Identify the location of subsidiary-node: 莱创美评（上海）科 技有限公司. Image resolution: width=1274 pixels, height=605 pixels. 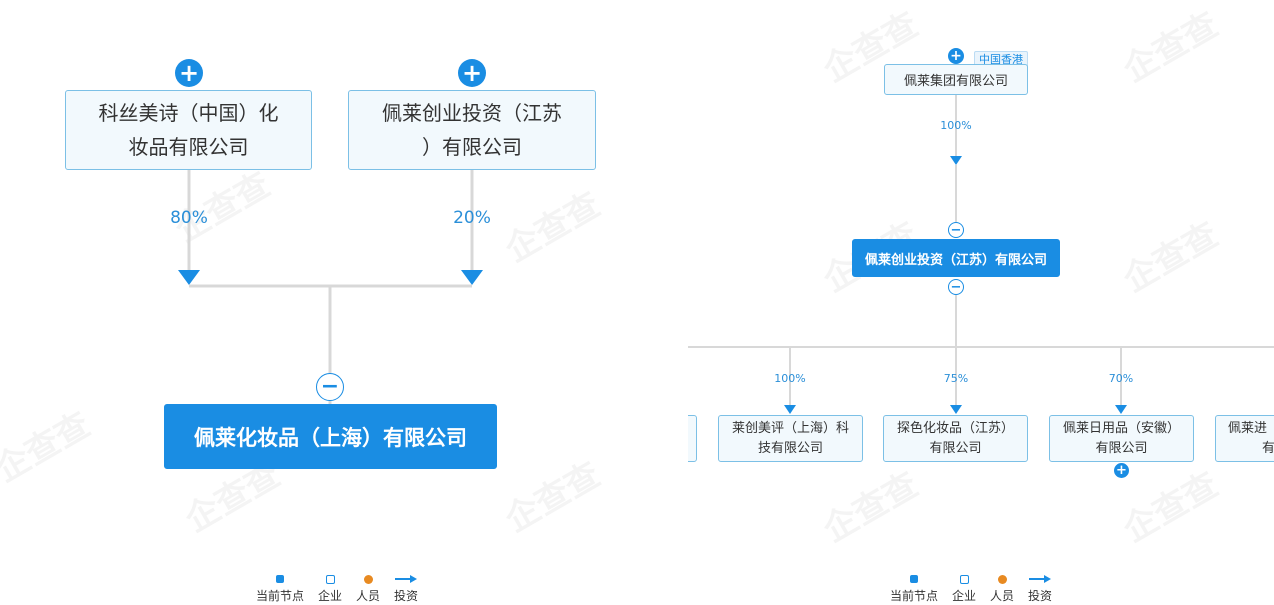
(790, 438).